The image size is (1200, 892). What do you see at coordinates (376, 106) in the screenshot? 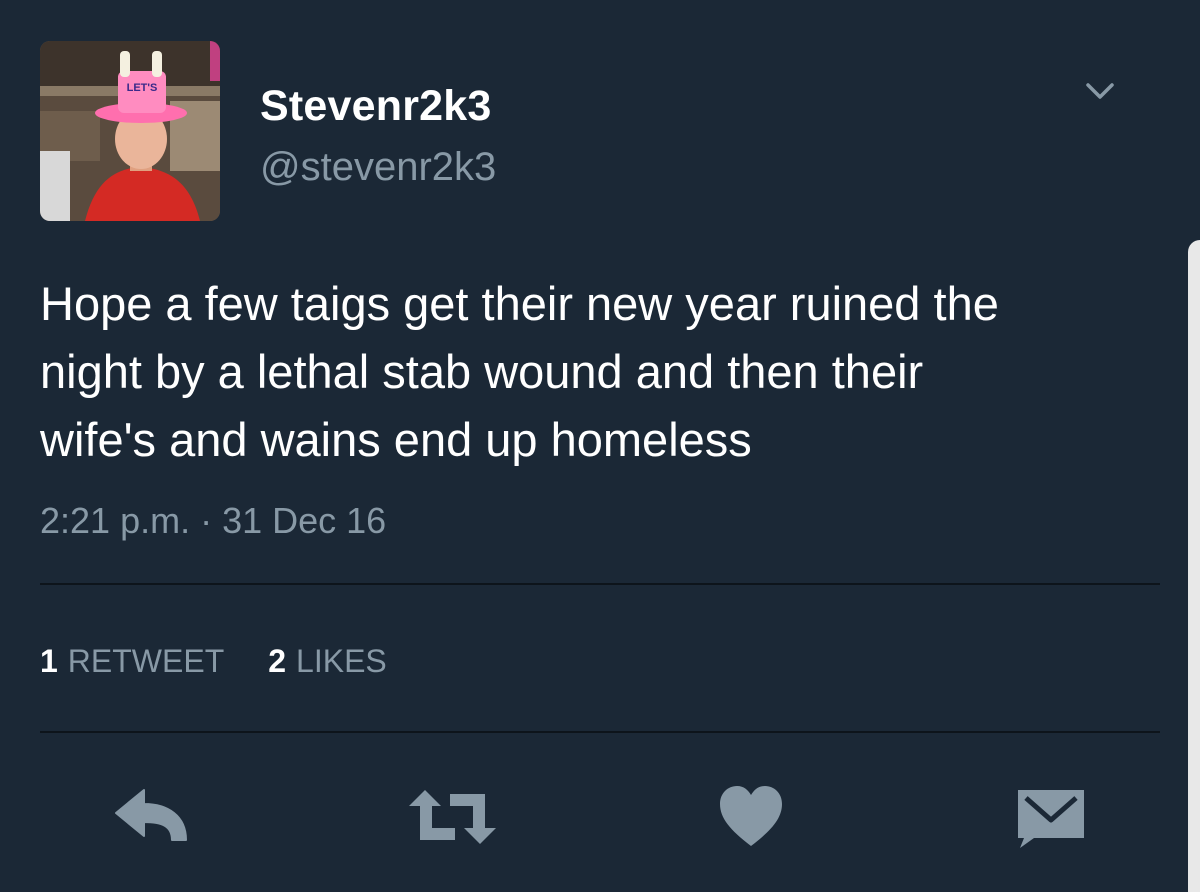
I see `author-display-name: Stevenr2k3` at bounding box center [376, 106].